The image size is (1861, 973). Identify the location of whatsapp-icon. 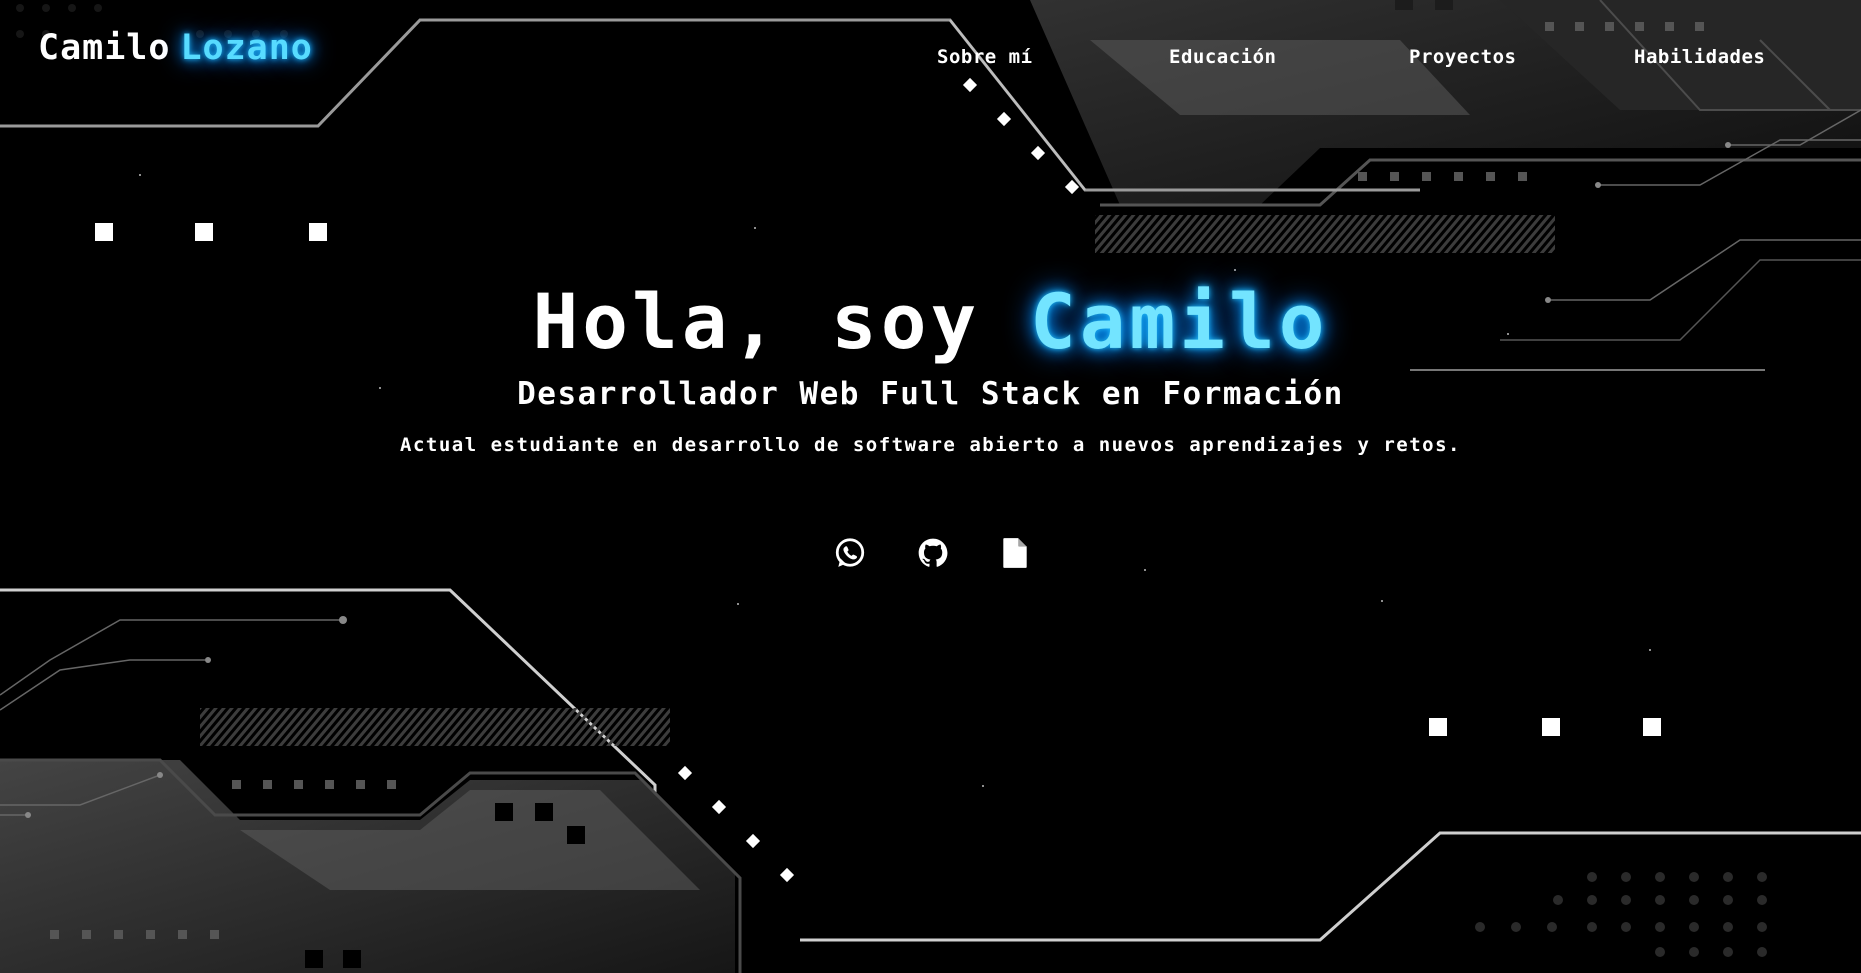
(850, 552).